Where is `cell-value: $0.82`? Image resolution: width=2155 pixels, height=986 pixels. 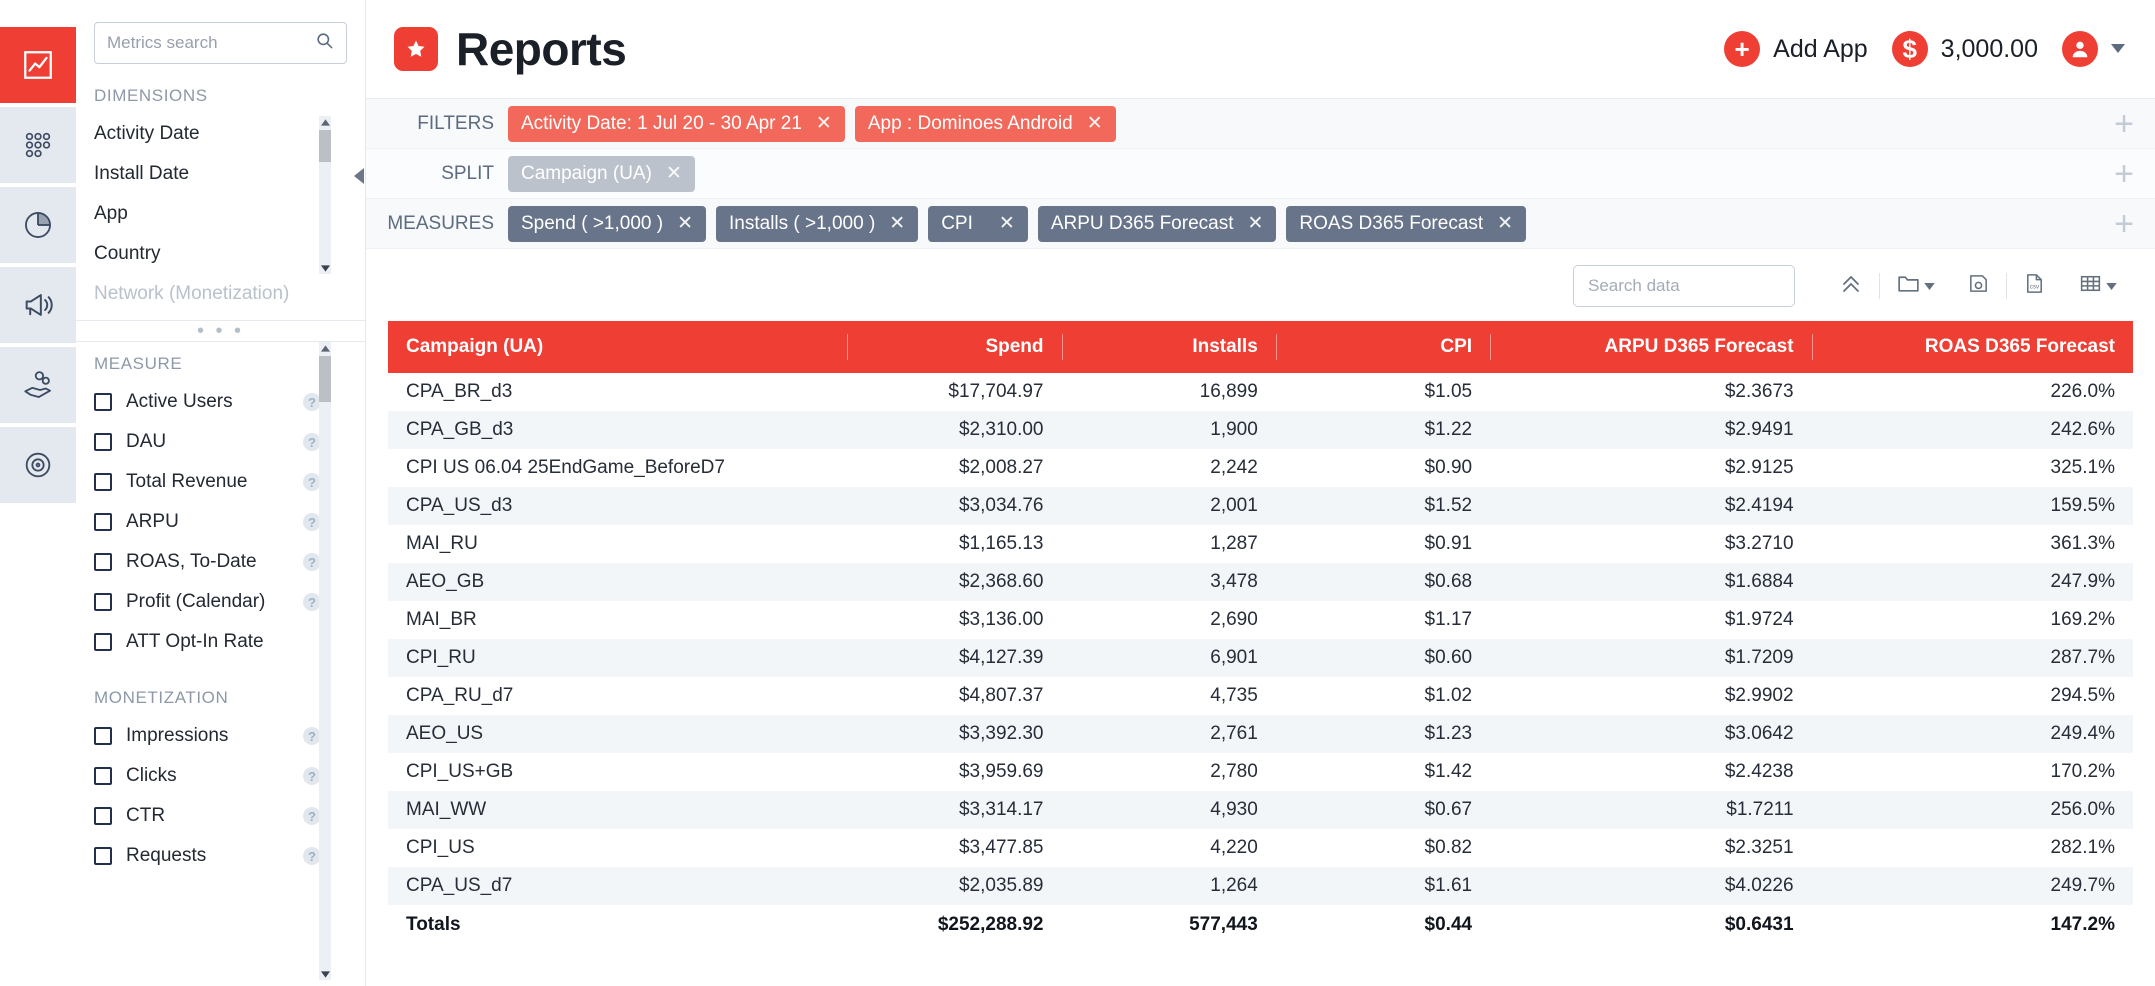
cell-value: $0.82 is located at coordinates (1448, 847).